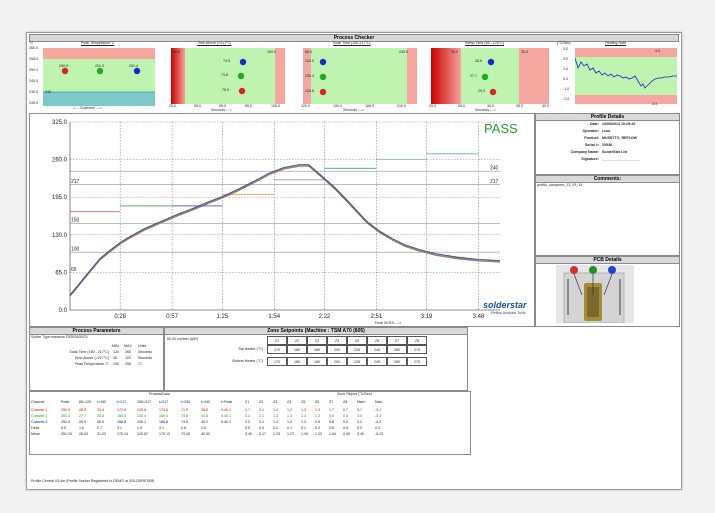 The image size is (715, 513). What do you see at coordinates (565, 59) in the screenshot?
I see `ytick: 2.0` at bounding box center [565, 59].